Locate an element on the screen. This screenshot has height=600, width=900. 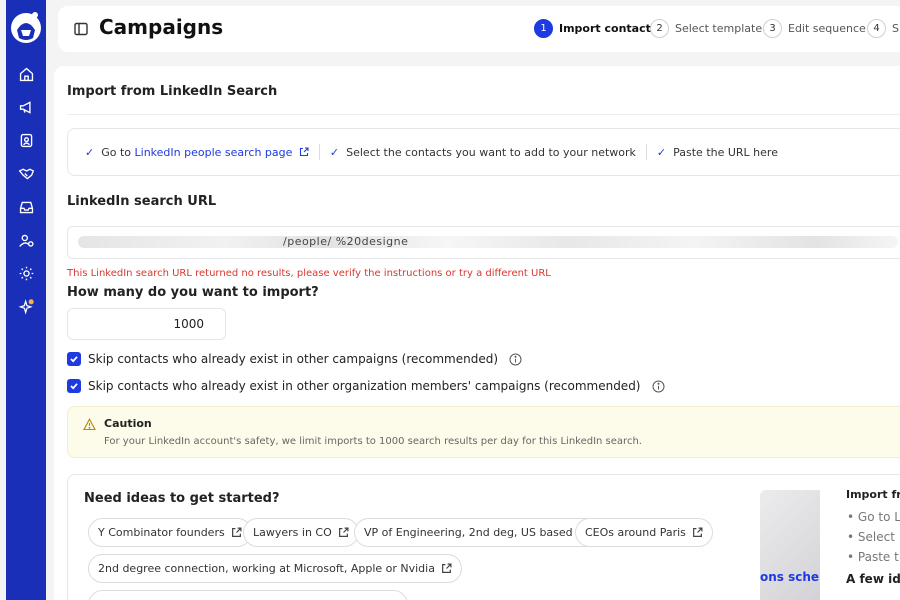
home-icon is located at coordinates (26, 74).